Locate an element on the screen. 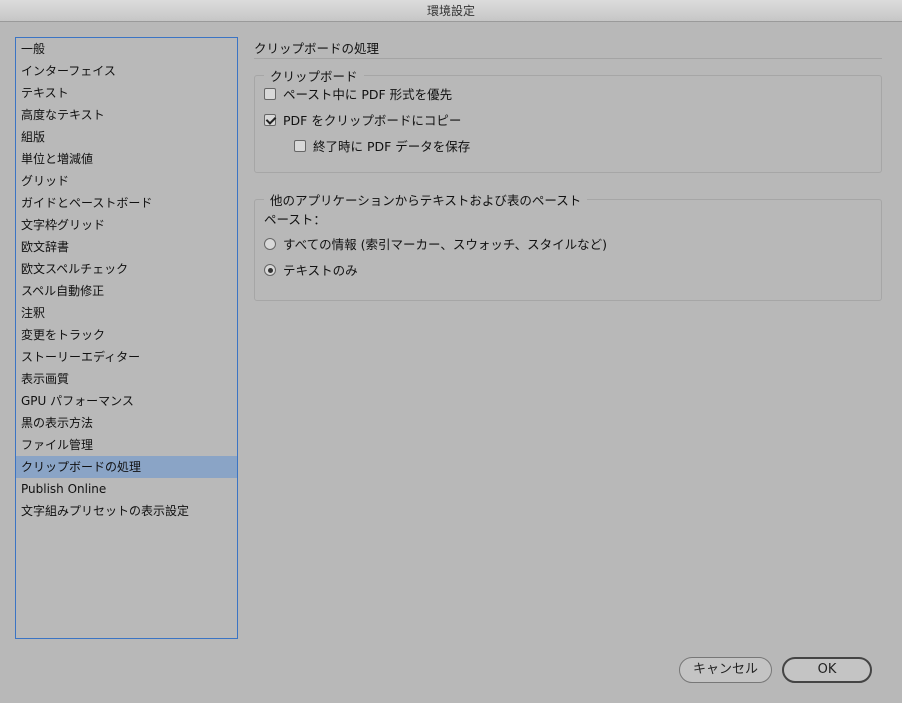 The width and height of the screenshot is (902, 703). window-title: 環境設定 is located at coordinates (450, 11).